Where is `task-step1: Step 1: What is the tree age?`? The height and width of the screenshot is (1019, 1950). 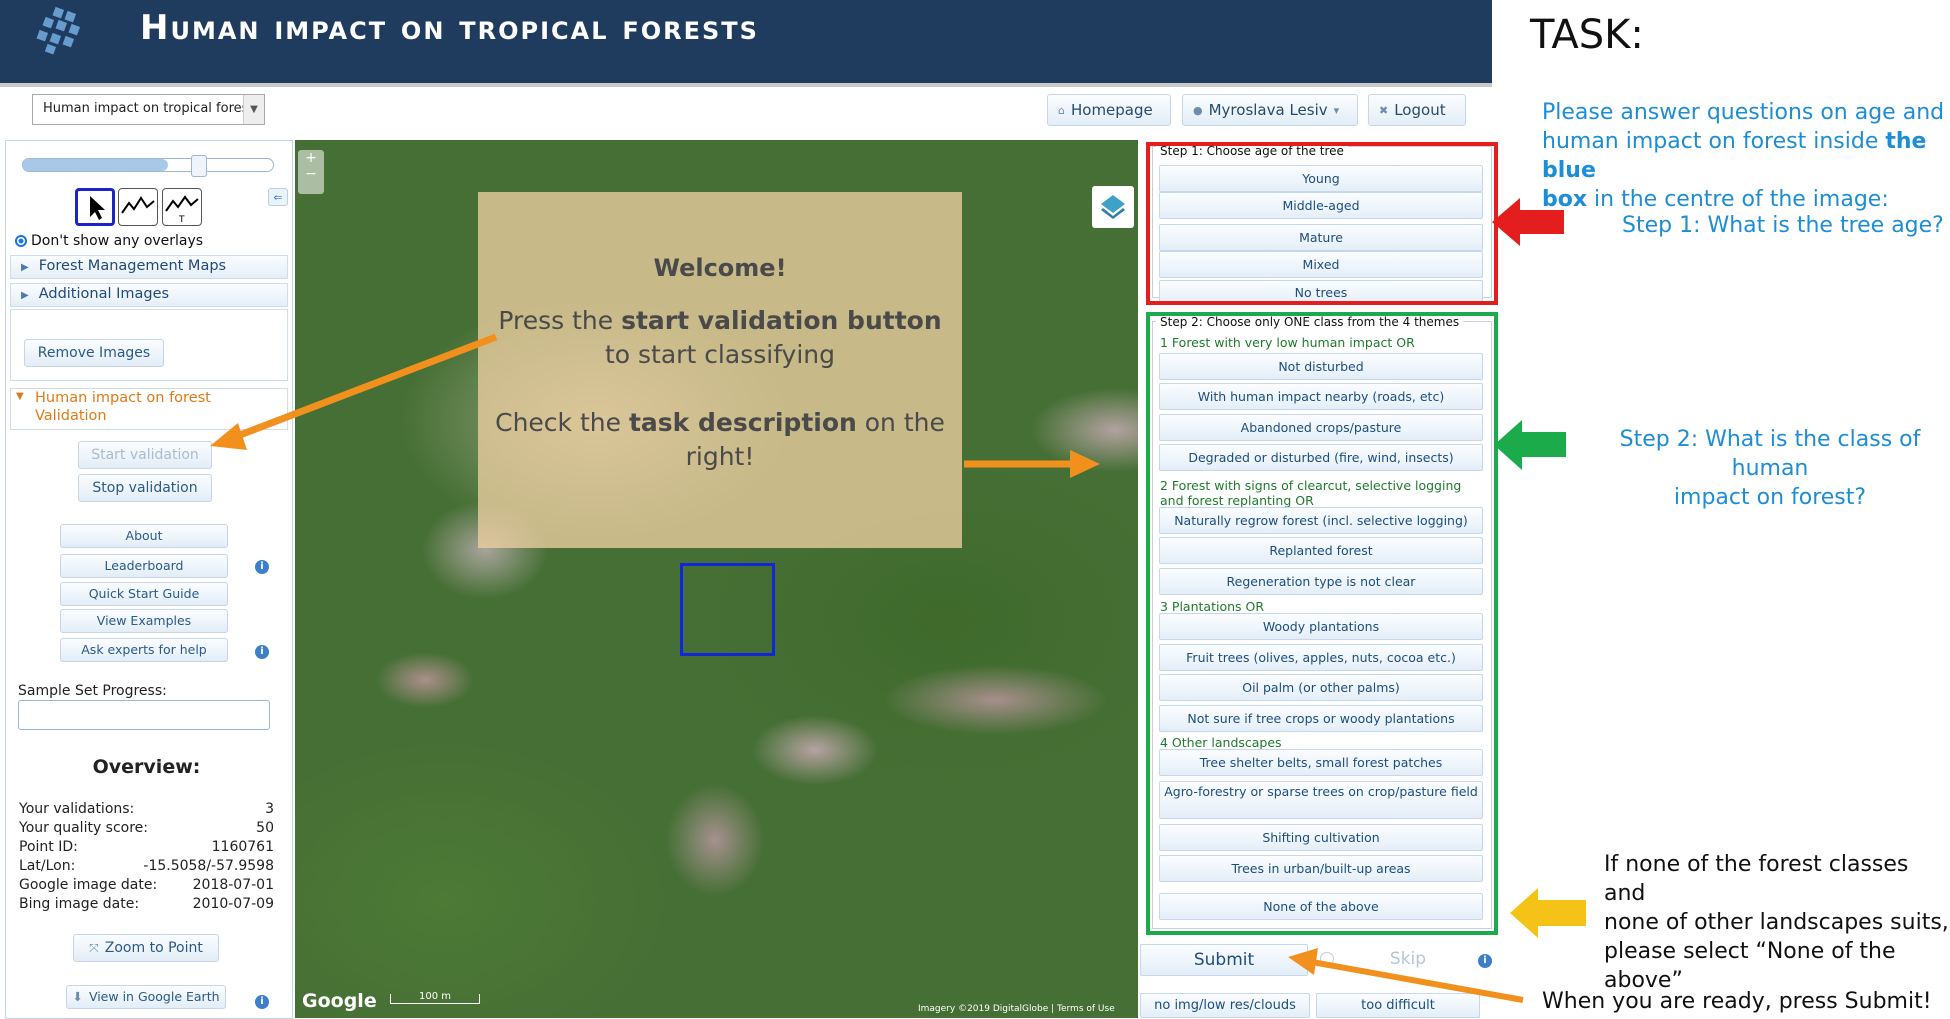 task-step1: Step 1: What is the tree age? is located at coordinates (1783, 225).